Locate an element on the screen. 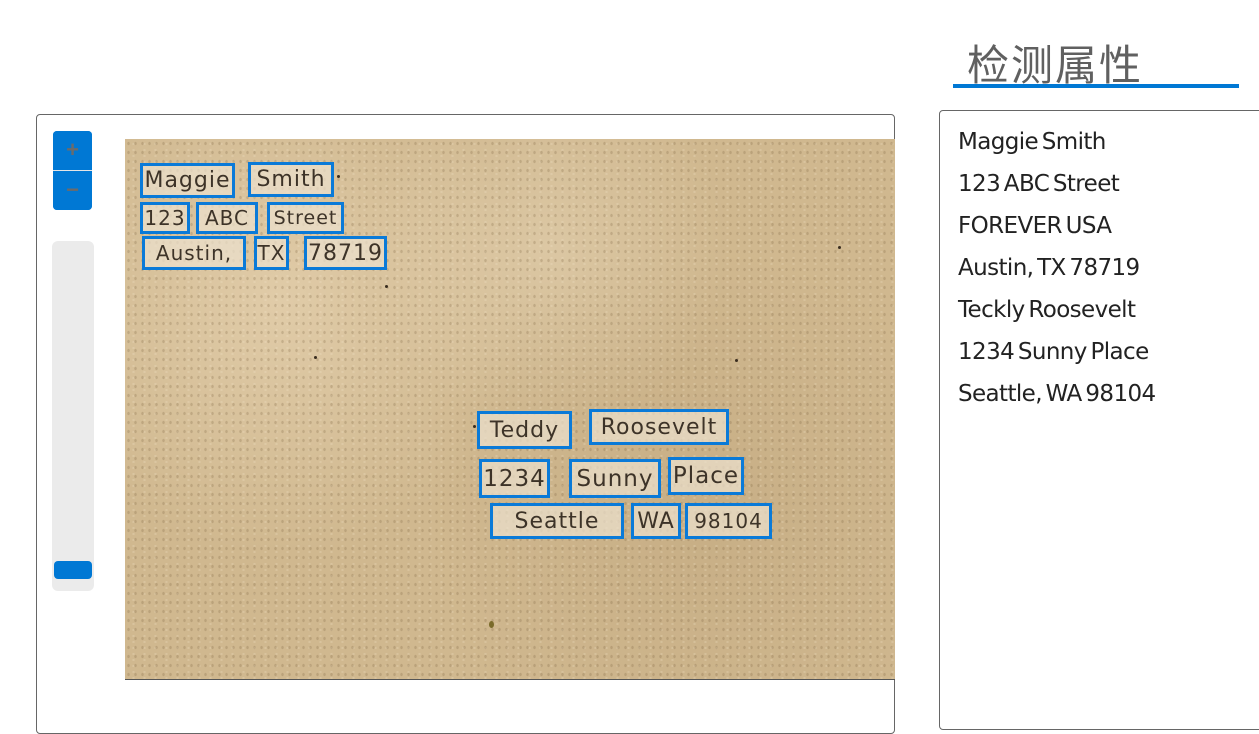  detected-word-box: Roosevelt is located at coordinates (659, 427).